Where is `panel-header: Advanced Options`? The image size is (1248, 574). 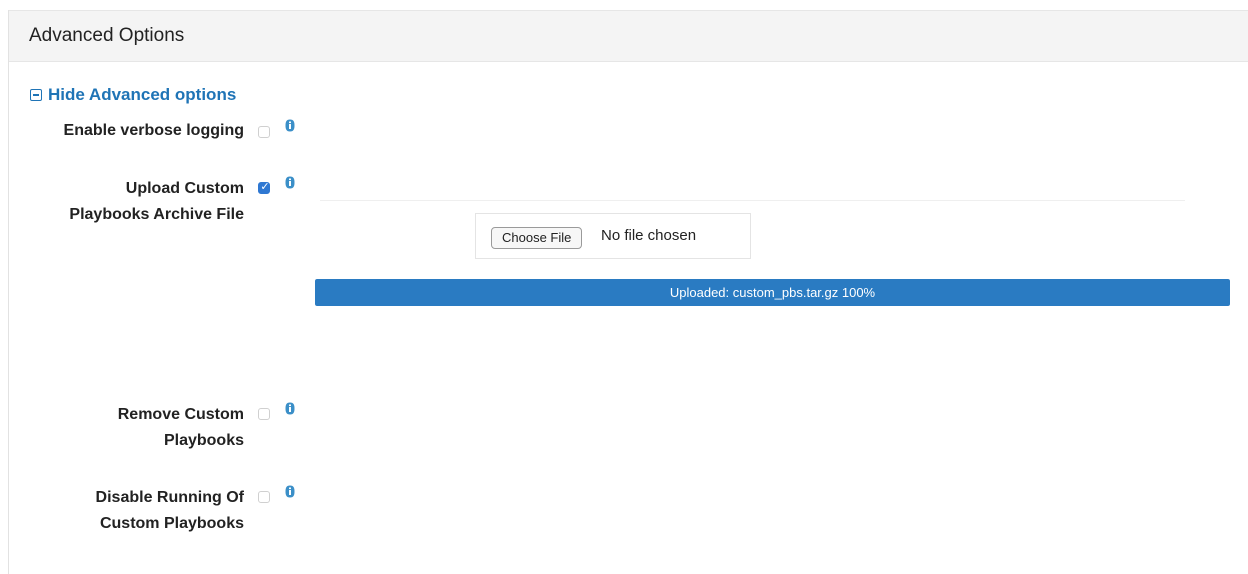 panel-header: Advanced Options is located at coordinates (628, 36).